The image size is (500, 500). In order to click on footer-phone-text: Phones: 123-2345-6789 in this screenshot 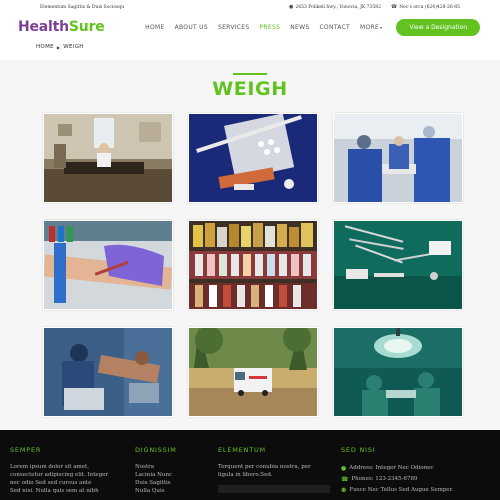, I will do `click(384, 479)`.